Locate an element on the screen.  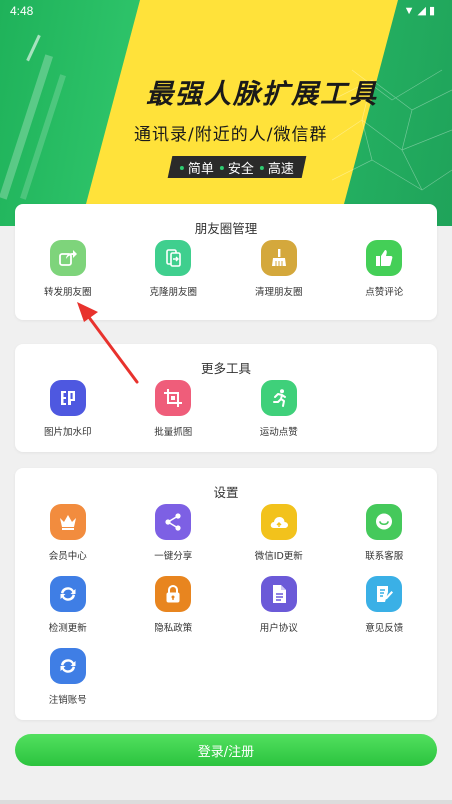
tools-grid: 图片加水印 批量抓图 运动点赞 is located at coordinates (226, 416).